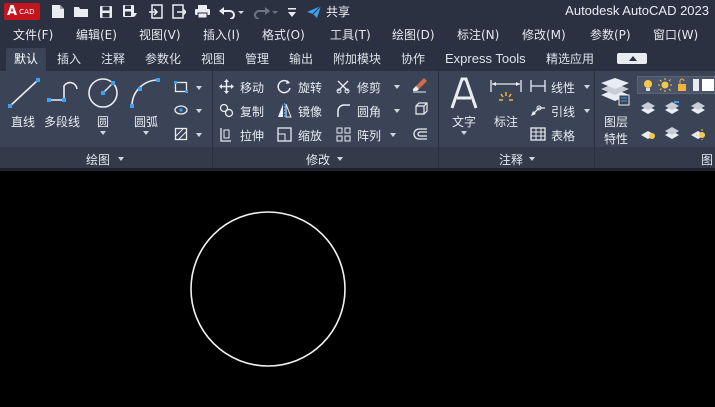 This screenshot has height=407, width=715. I want to click on circle-dropdown, so click(103, 133).